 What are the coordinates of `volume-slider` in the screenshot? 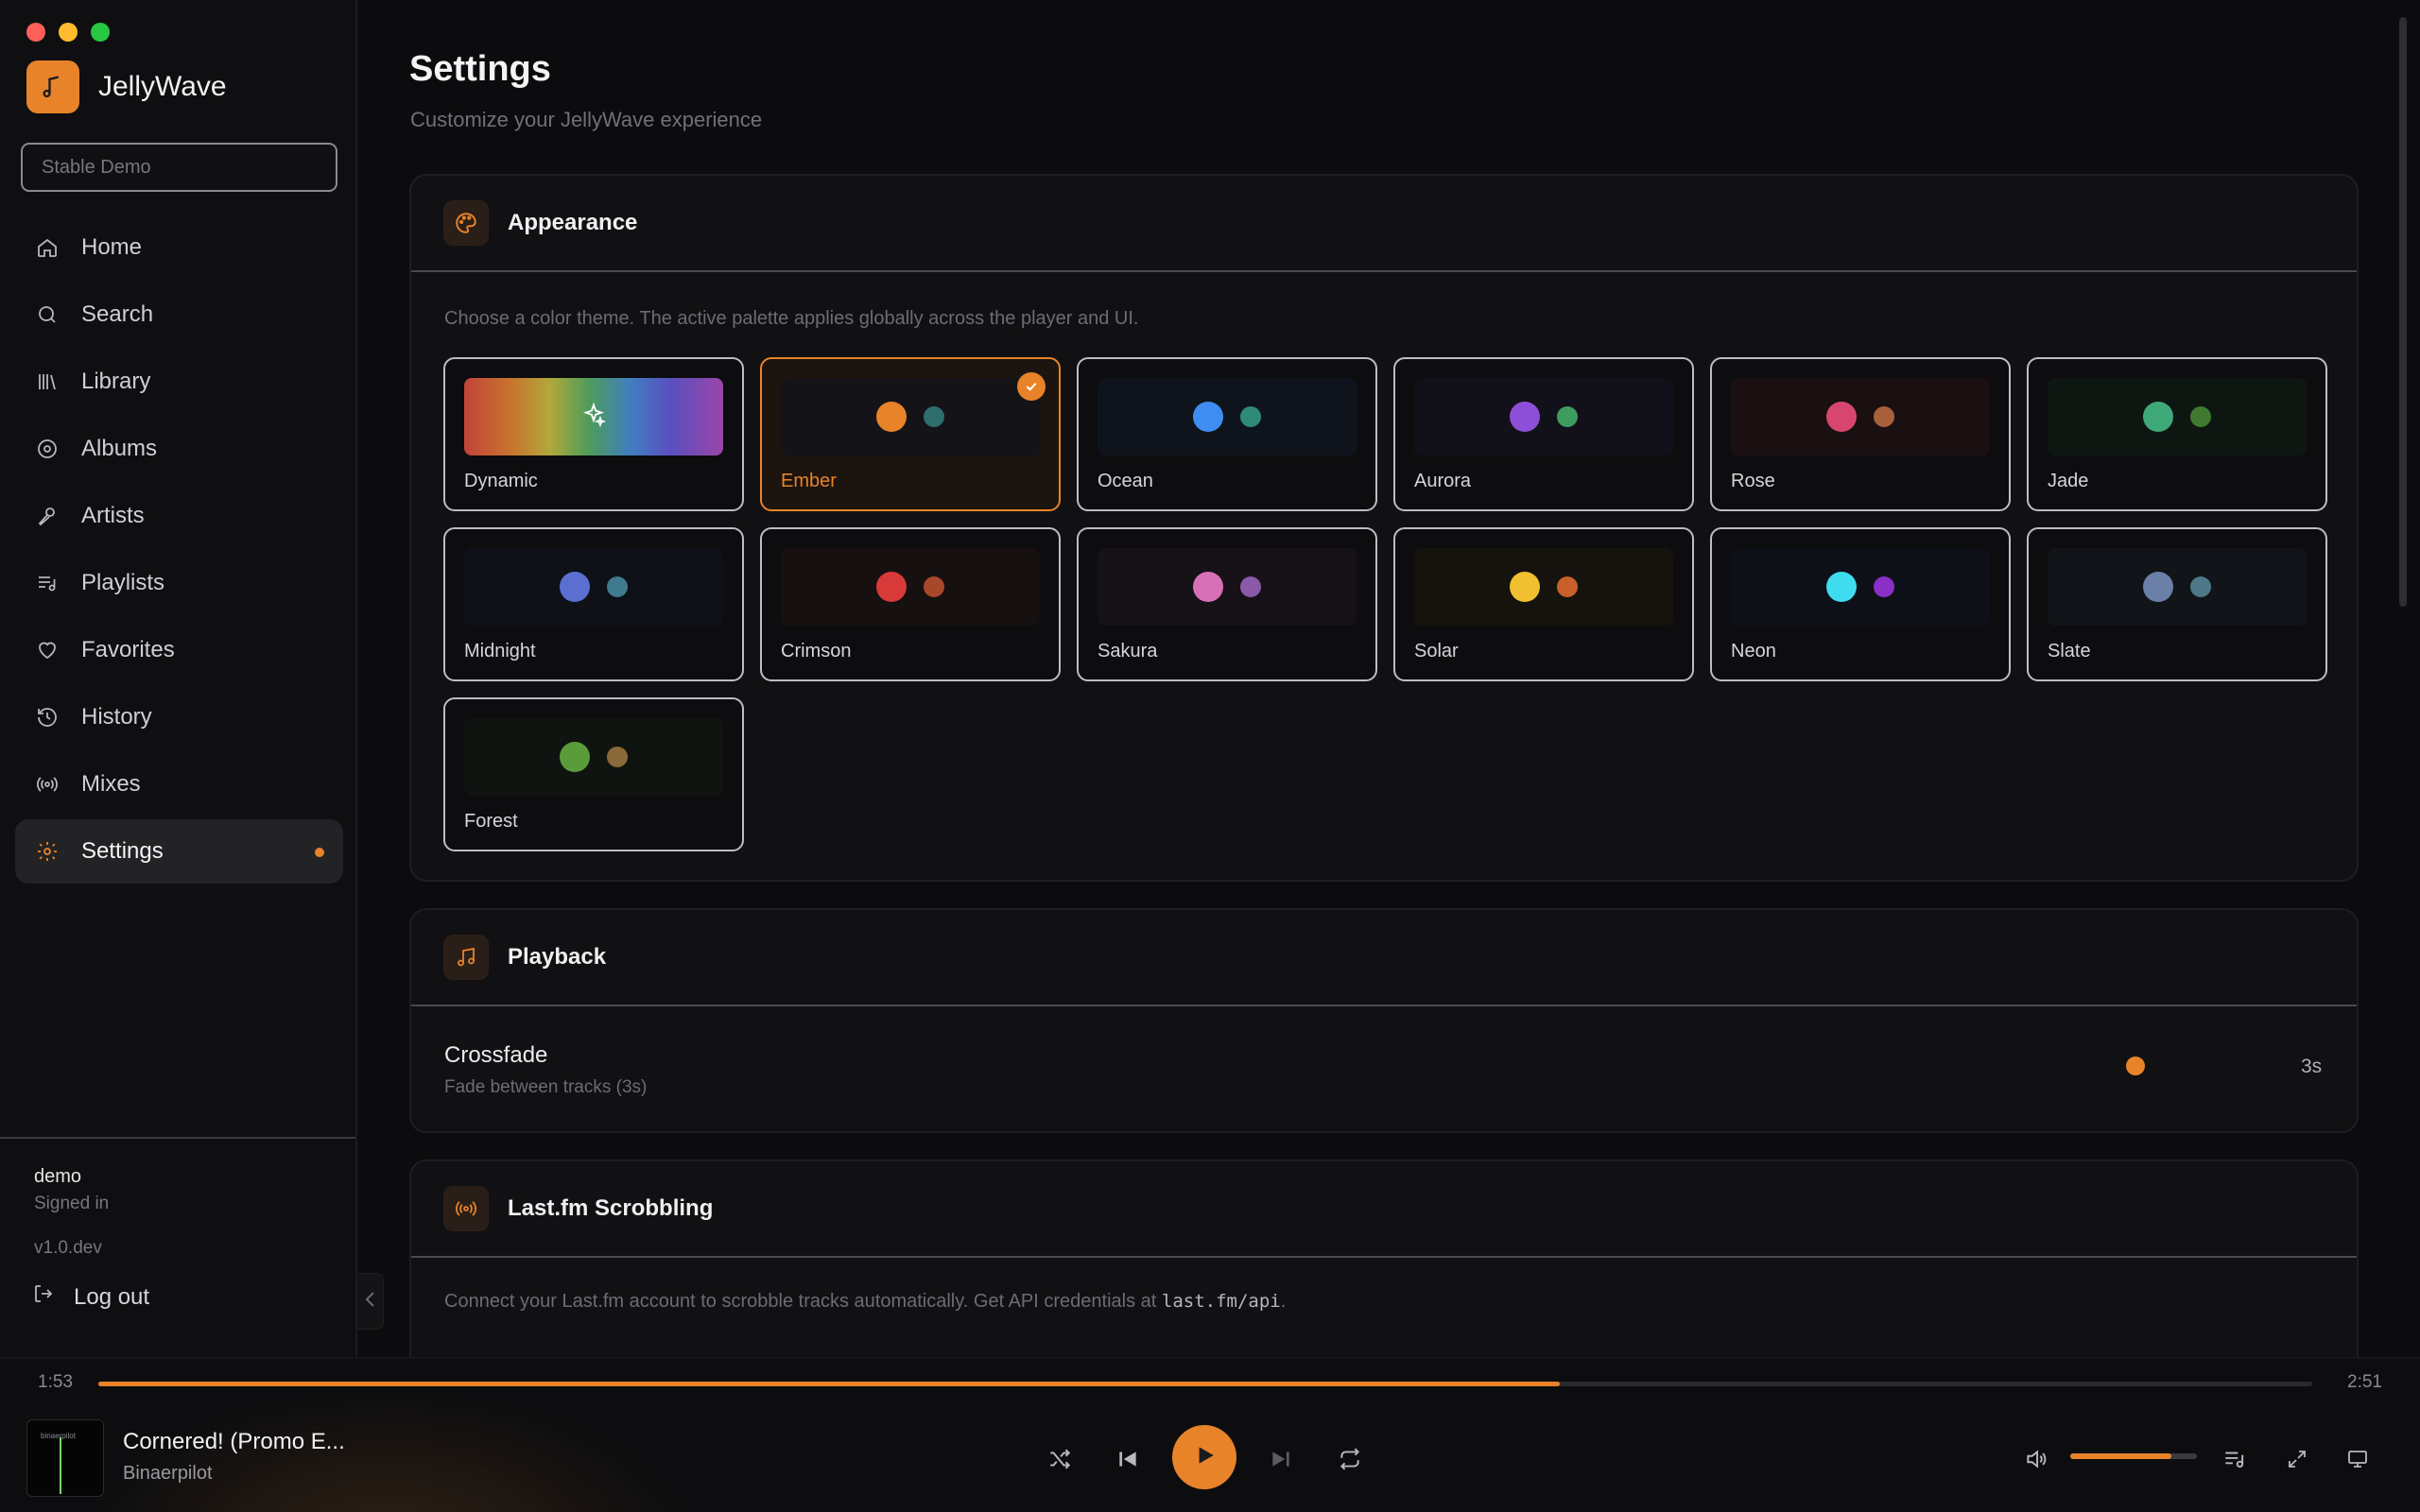 It's located at (2133, 1456).